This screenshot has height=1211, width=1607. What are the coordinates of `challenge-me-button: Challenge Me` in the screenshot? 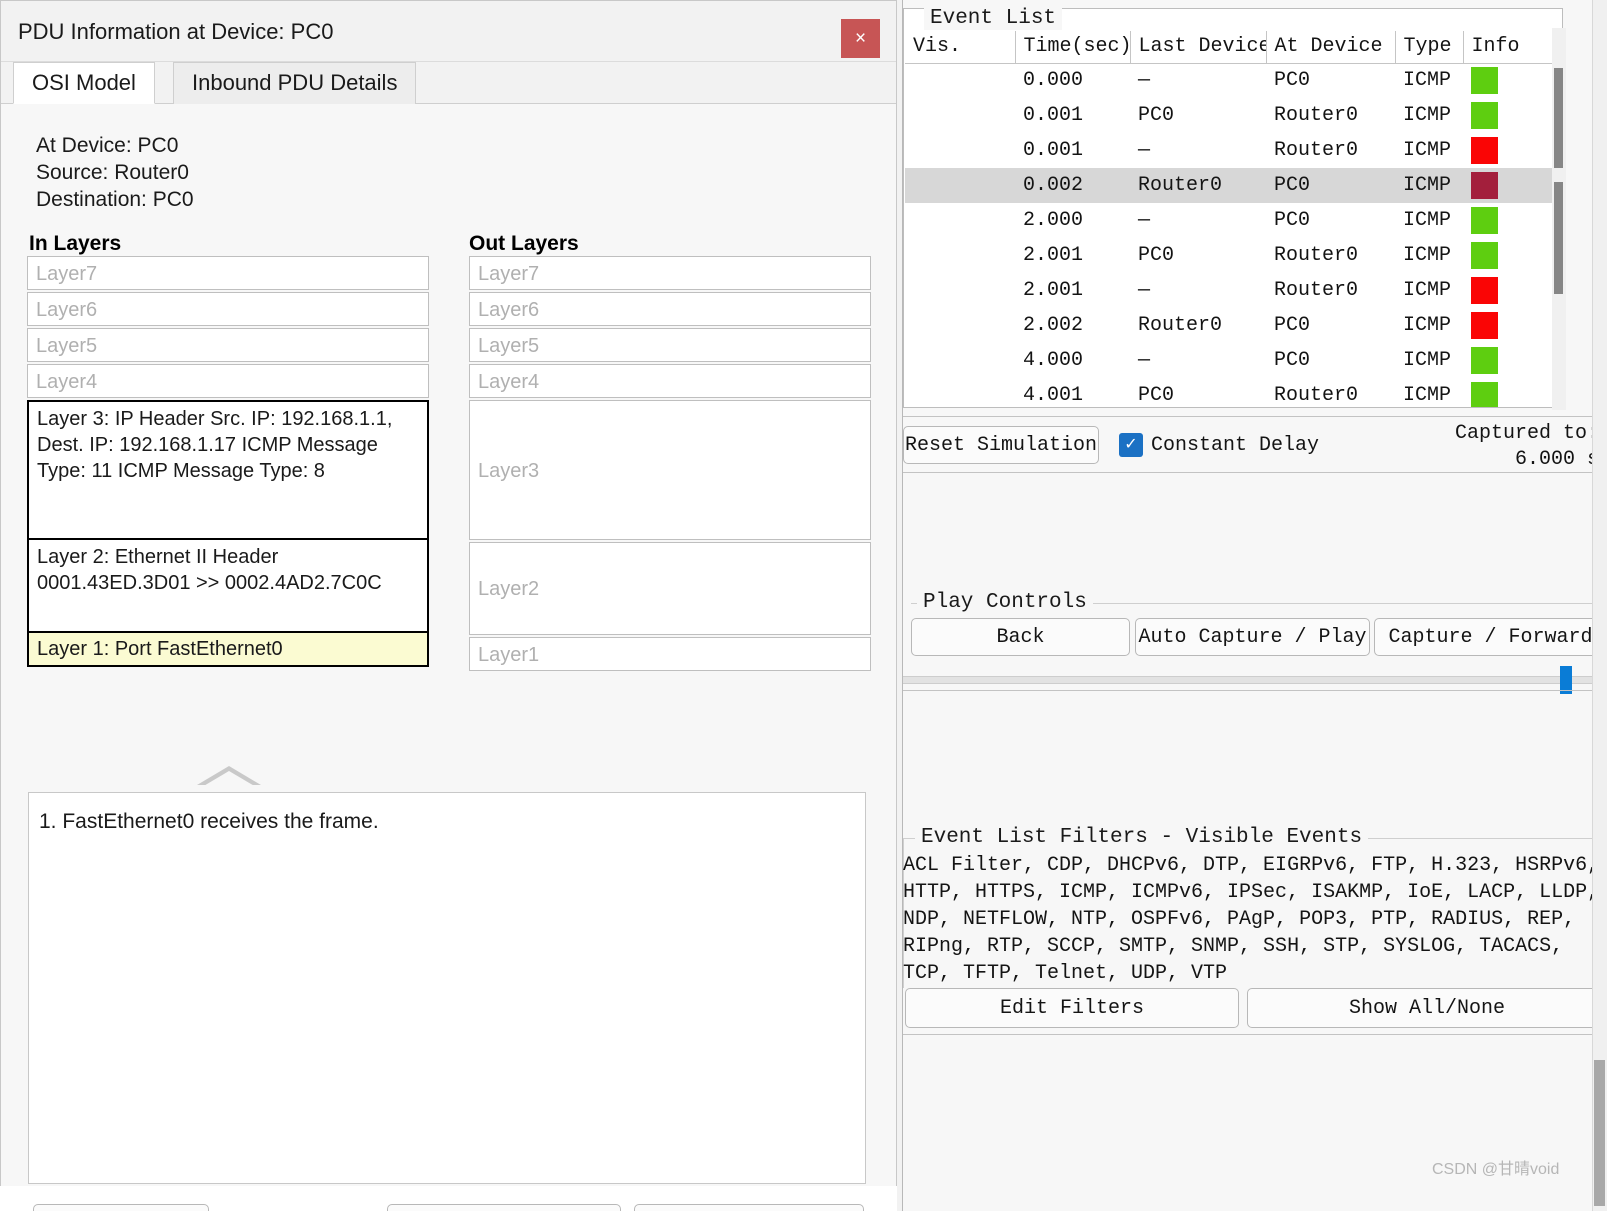 It's located at (121, 1207).